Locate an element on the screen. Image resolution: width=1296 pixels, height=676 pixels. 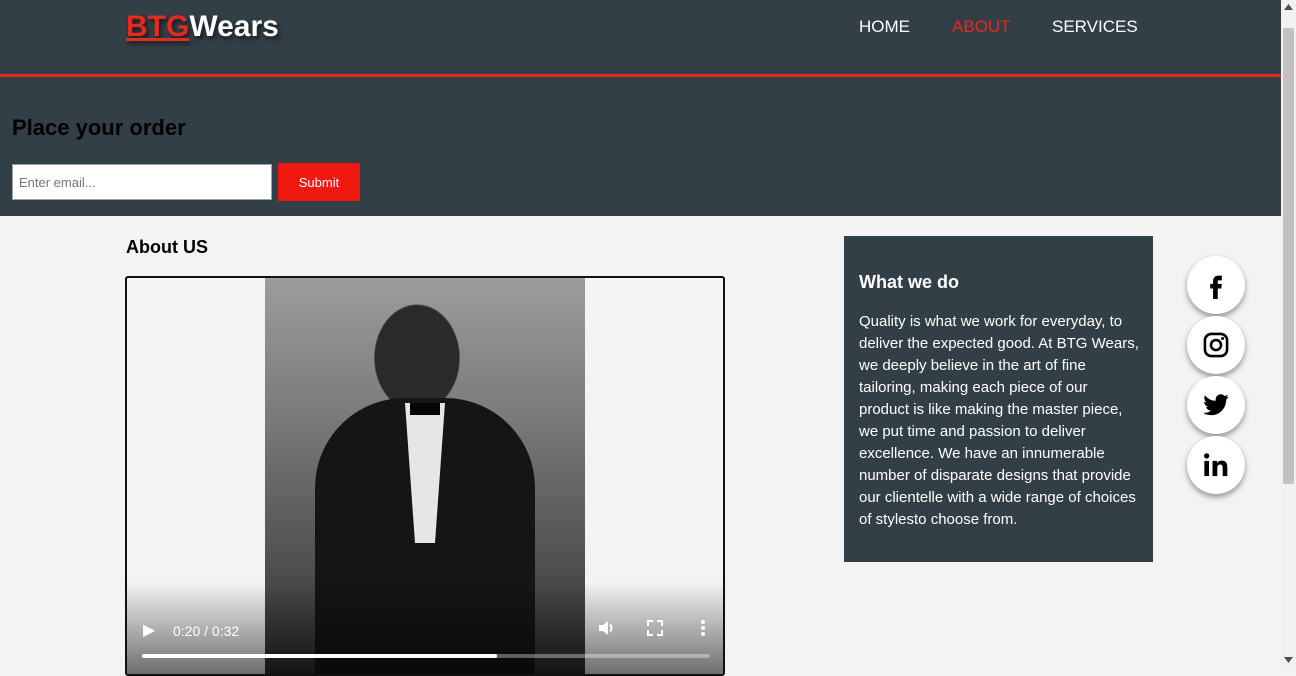
nav-about: ABOUT is located at coordinates (981, 27).